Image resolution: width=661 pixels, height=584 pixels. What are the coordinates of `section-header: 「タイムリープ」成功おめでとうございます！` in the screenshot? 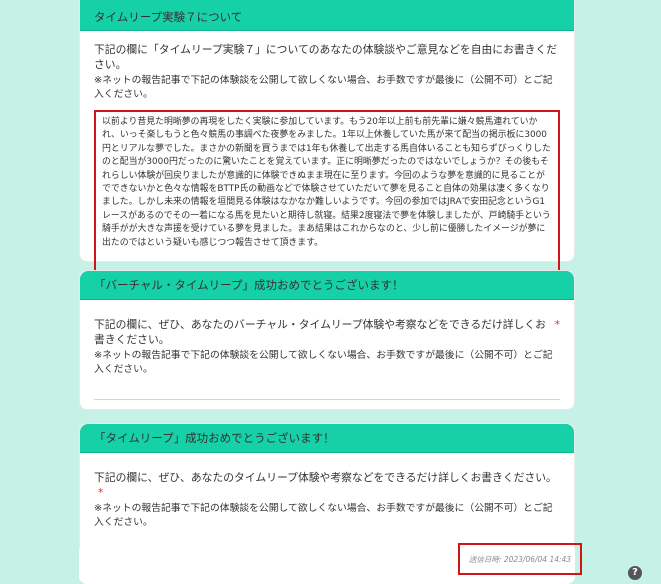 It's located at (327, 438).